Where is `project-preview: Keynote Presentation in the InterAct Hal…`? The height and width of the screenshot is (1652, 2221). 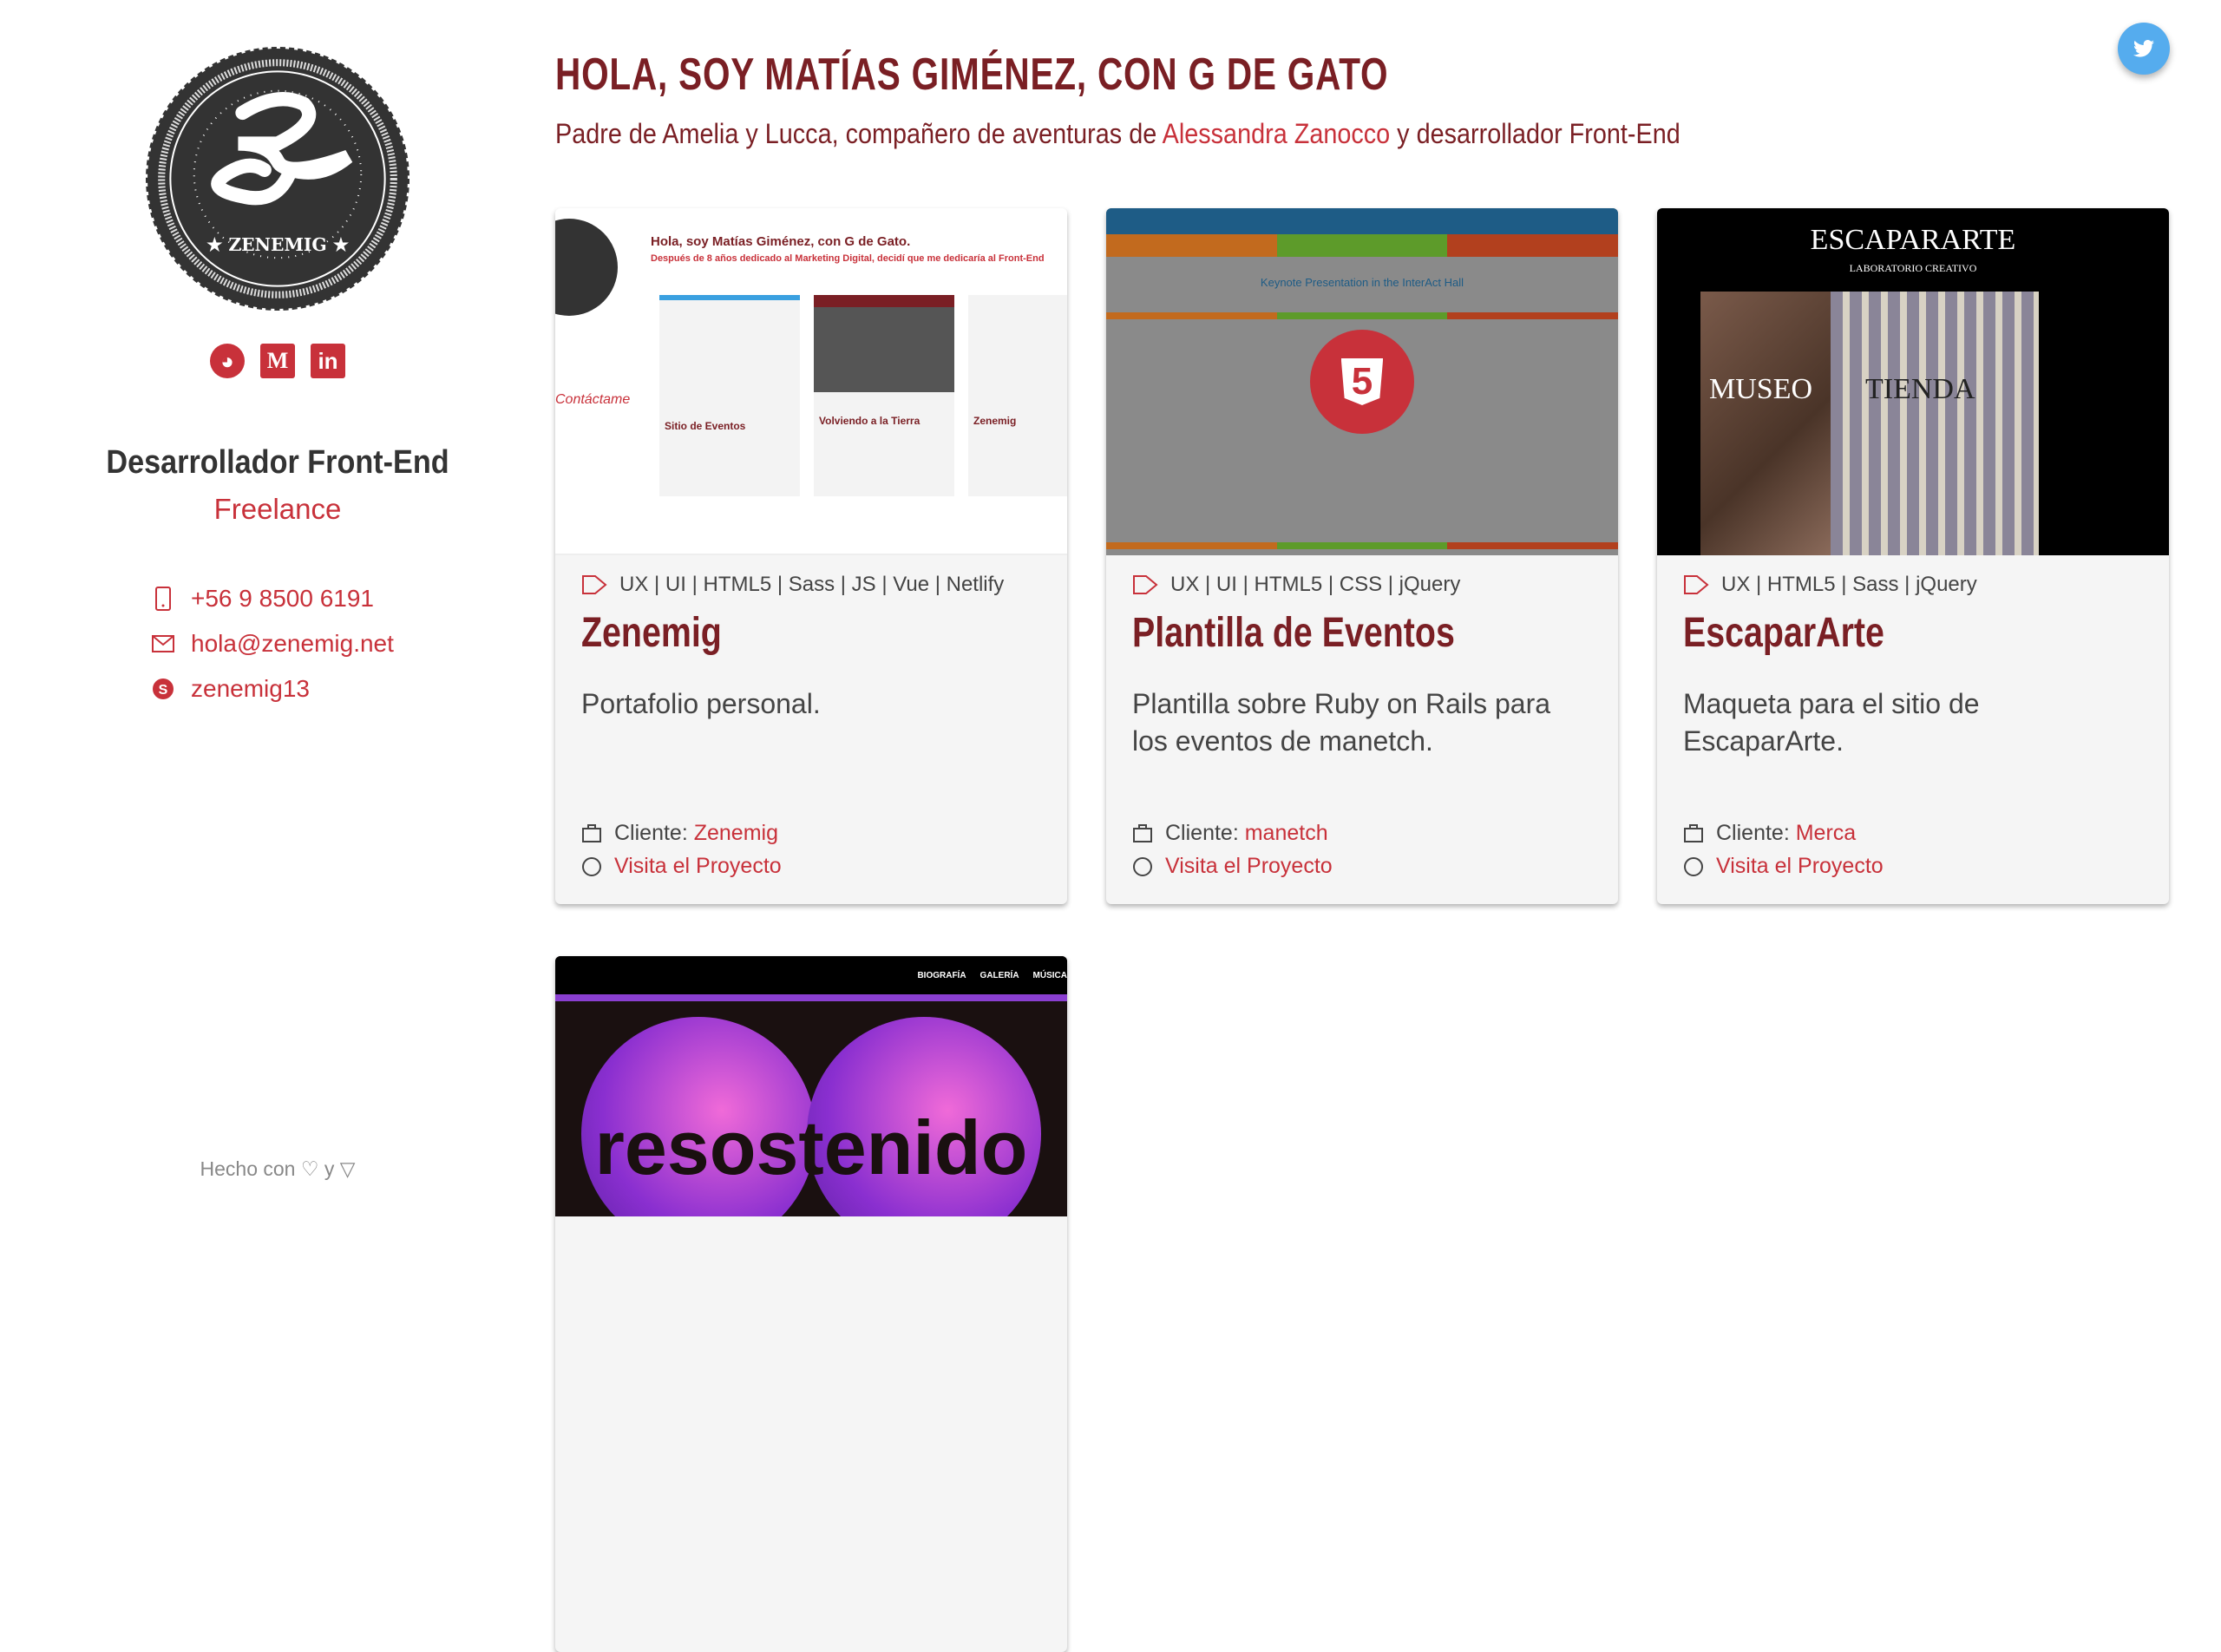
project-preview: Keynote Presentation in the InterAct Hal… is located at coordinates (1362, 381).